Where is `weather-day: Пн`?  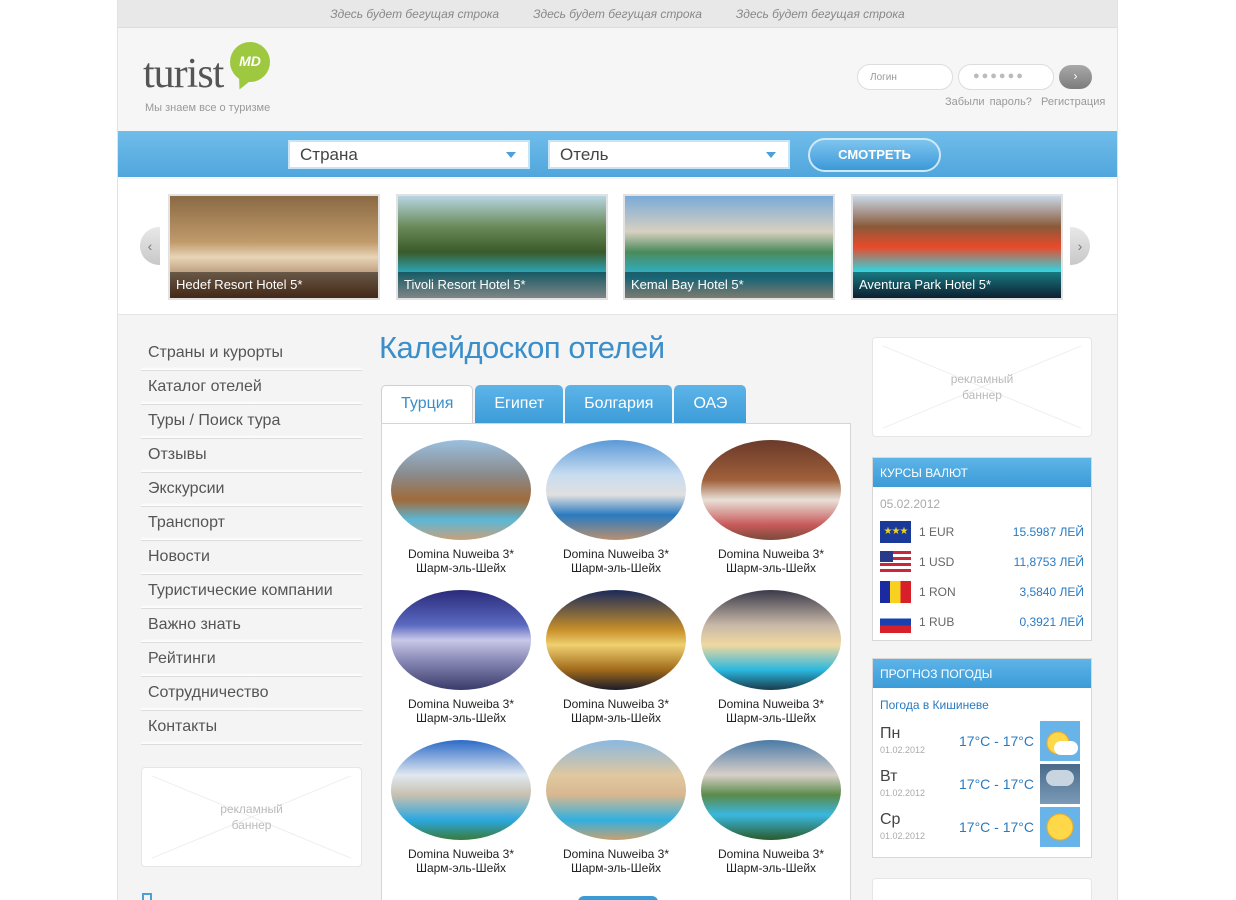
weather-day: Пн is located at coordinates (890, 733).